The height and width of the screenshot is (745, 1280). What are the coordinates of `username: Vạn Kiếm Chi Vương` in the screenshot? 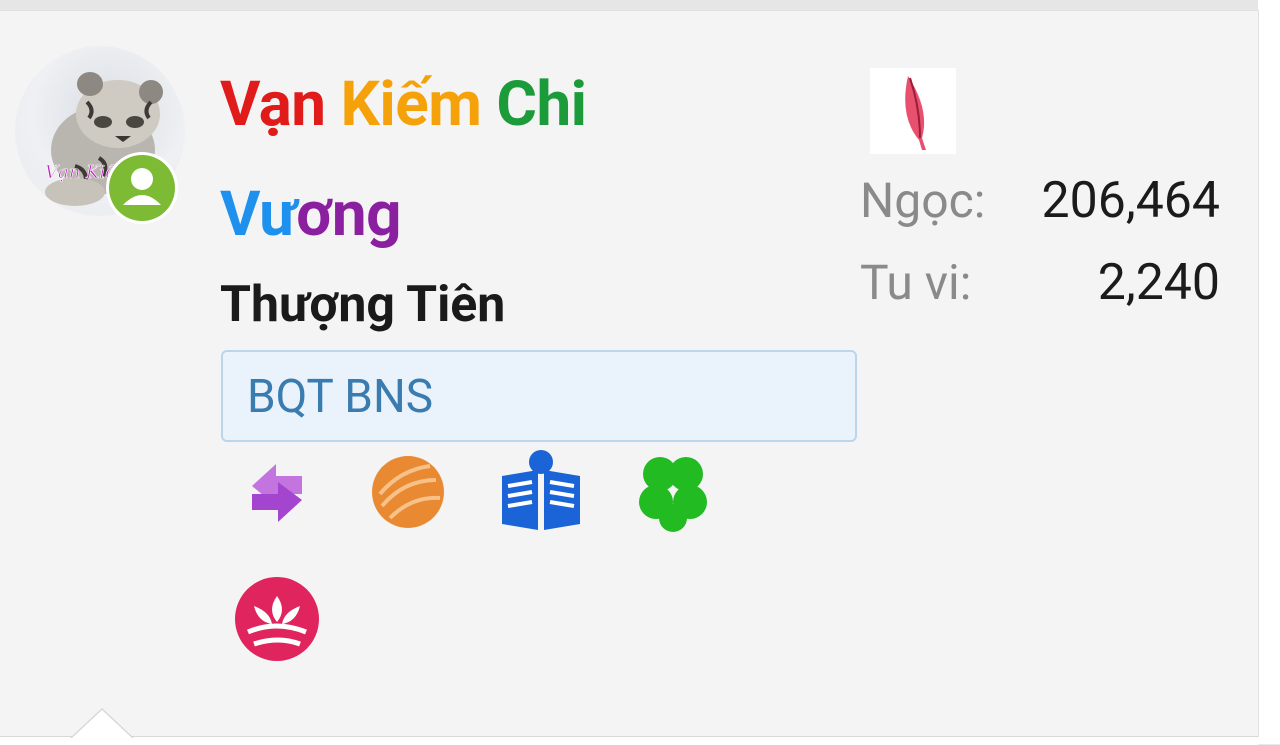 It's located at (530, 160).